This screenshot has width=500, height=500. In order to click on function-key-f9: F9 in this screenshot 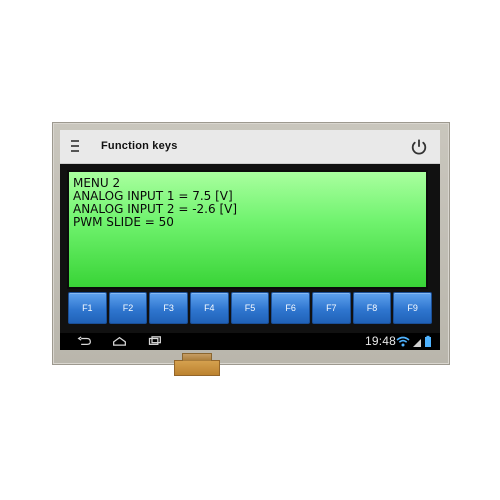, I will do `click(412, 308)`.